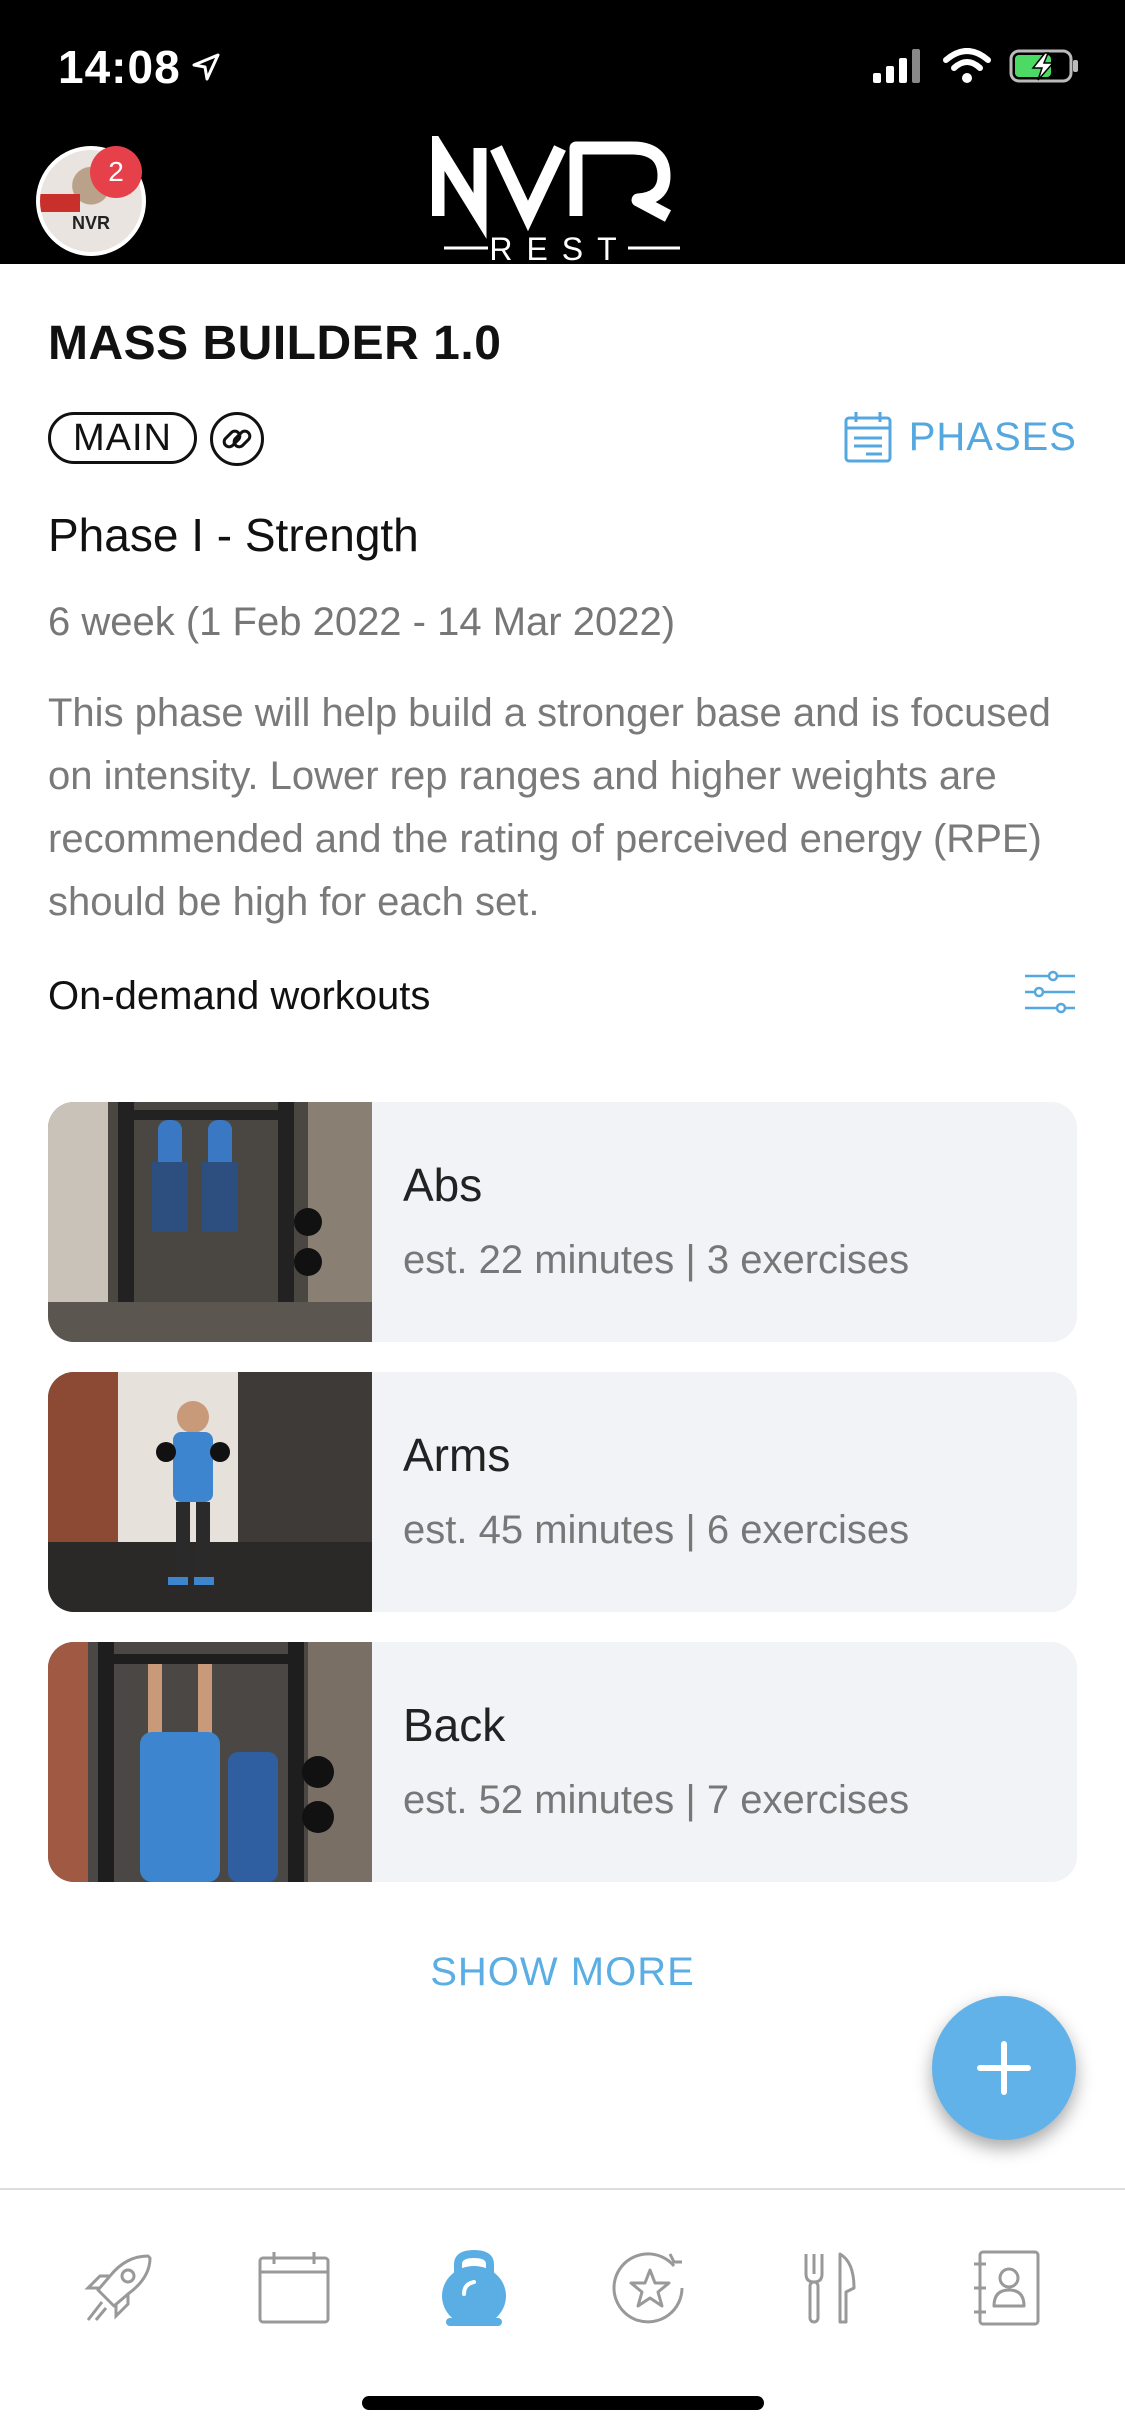 Image resolution: width=1125 pixels, height=2436 pixels. I want to click on workout-meta-back: est. 52 minutes | 7 exercises, so click(656, 1800).